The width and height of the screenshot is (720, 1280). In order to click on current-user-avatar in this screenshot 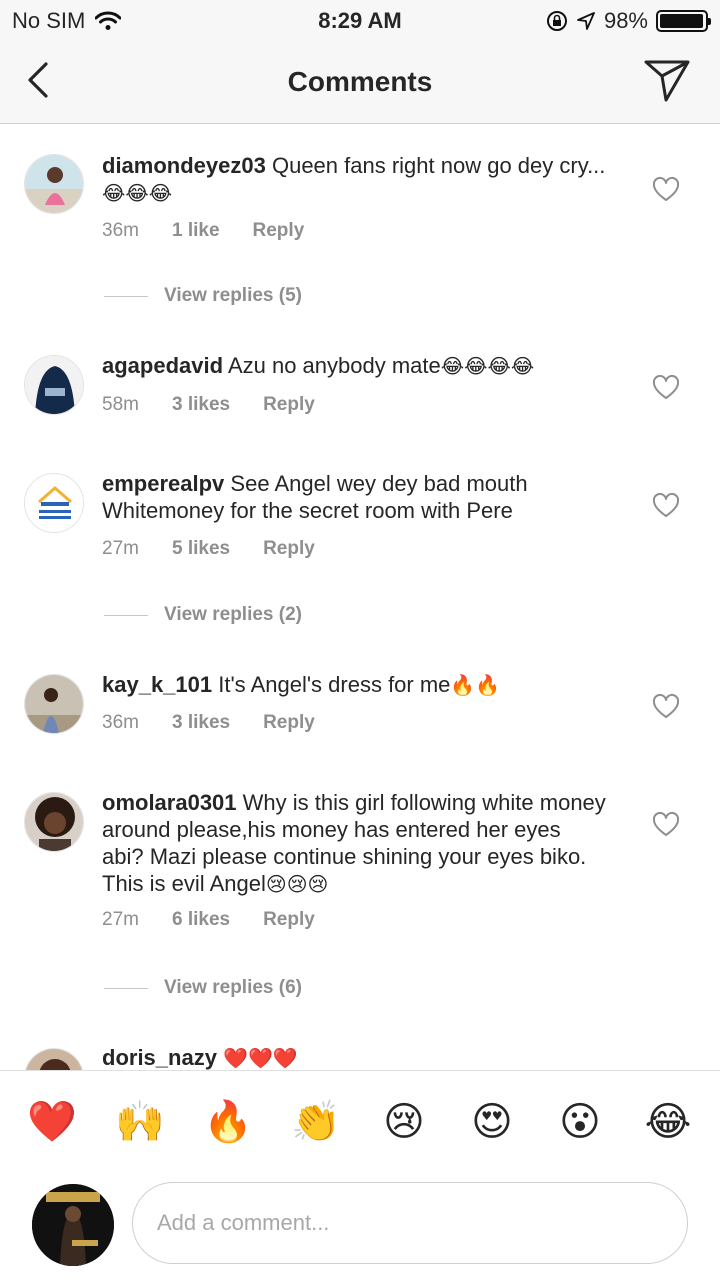, I will do `click(73, 1225)`.